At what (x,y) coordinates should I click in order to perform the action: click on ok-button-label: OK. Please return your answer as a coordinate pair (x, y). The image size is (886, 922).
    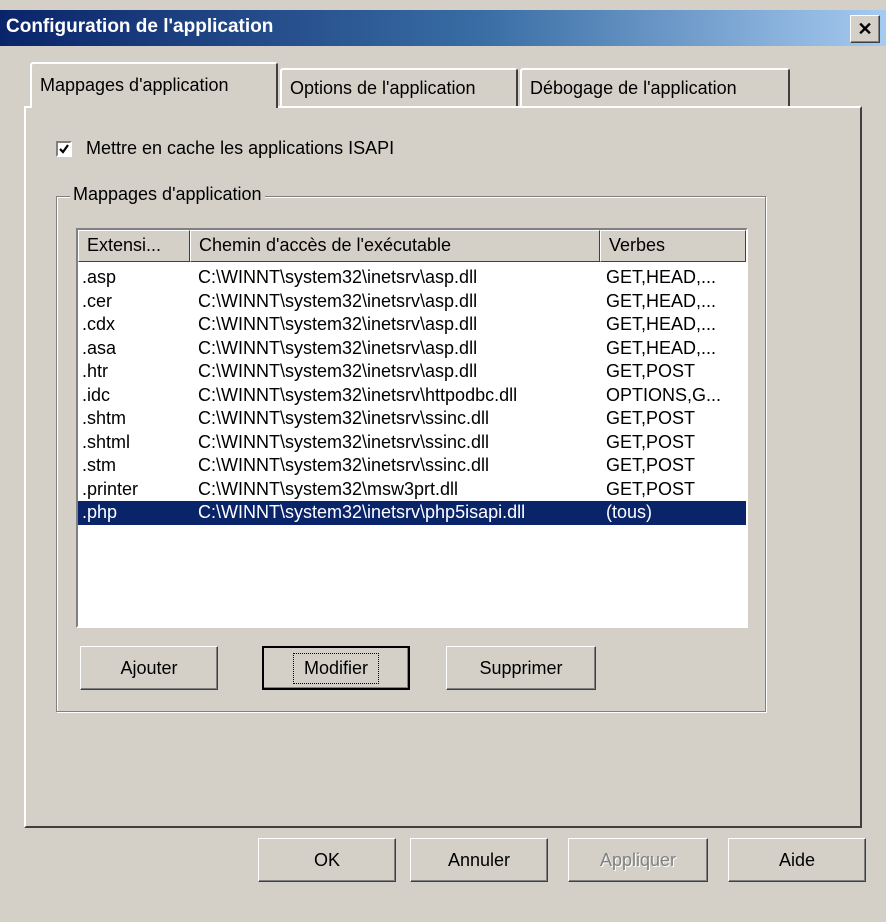
    Looking at the image, I should click on (326, 859).